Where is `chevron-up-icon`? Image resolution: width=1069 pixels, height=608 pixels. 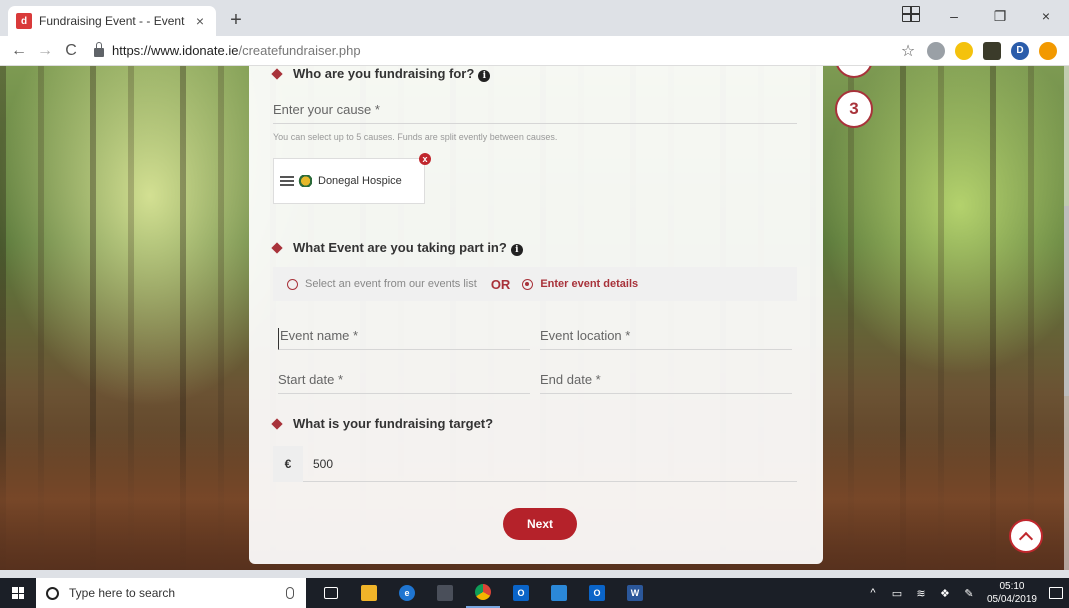 chevron-up-icon is located at coordinates (1026, 538).